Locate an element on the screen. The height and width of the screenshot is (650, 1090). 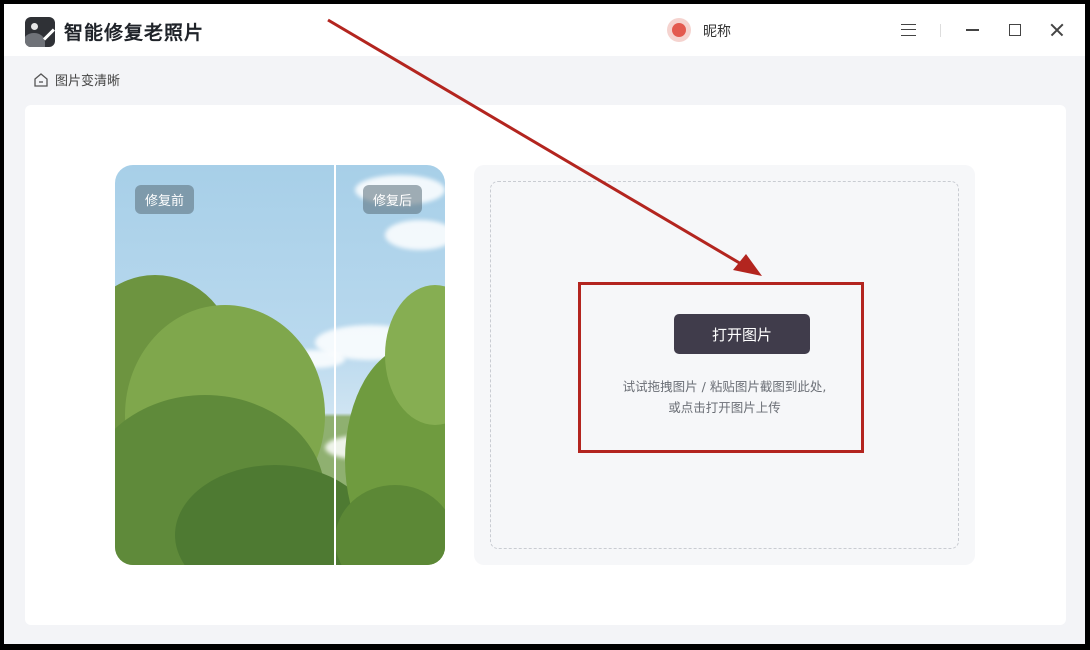
close-icon is located at coordinates (1057, 30).